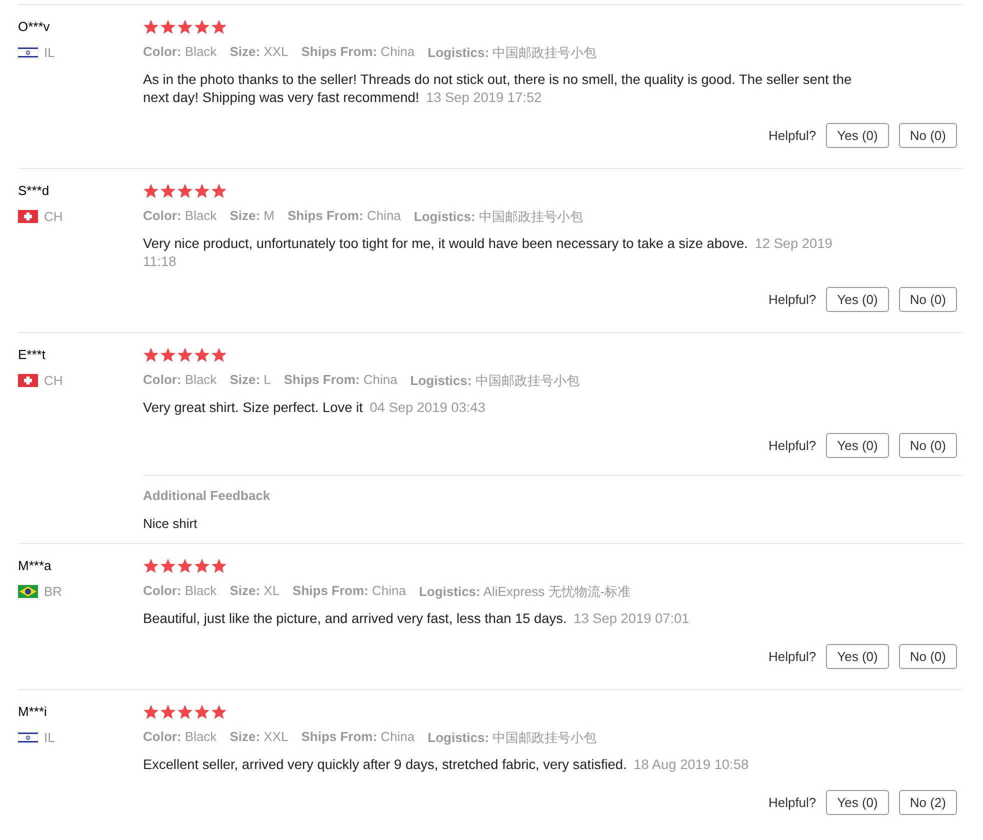  What do you see at coordinates (34, 27) in the screenshot?
I see `user-name: O***v` at bounding box center [34, 27].